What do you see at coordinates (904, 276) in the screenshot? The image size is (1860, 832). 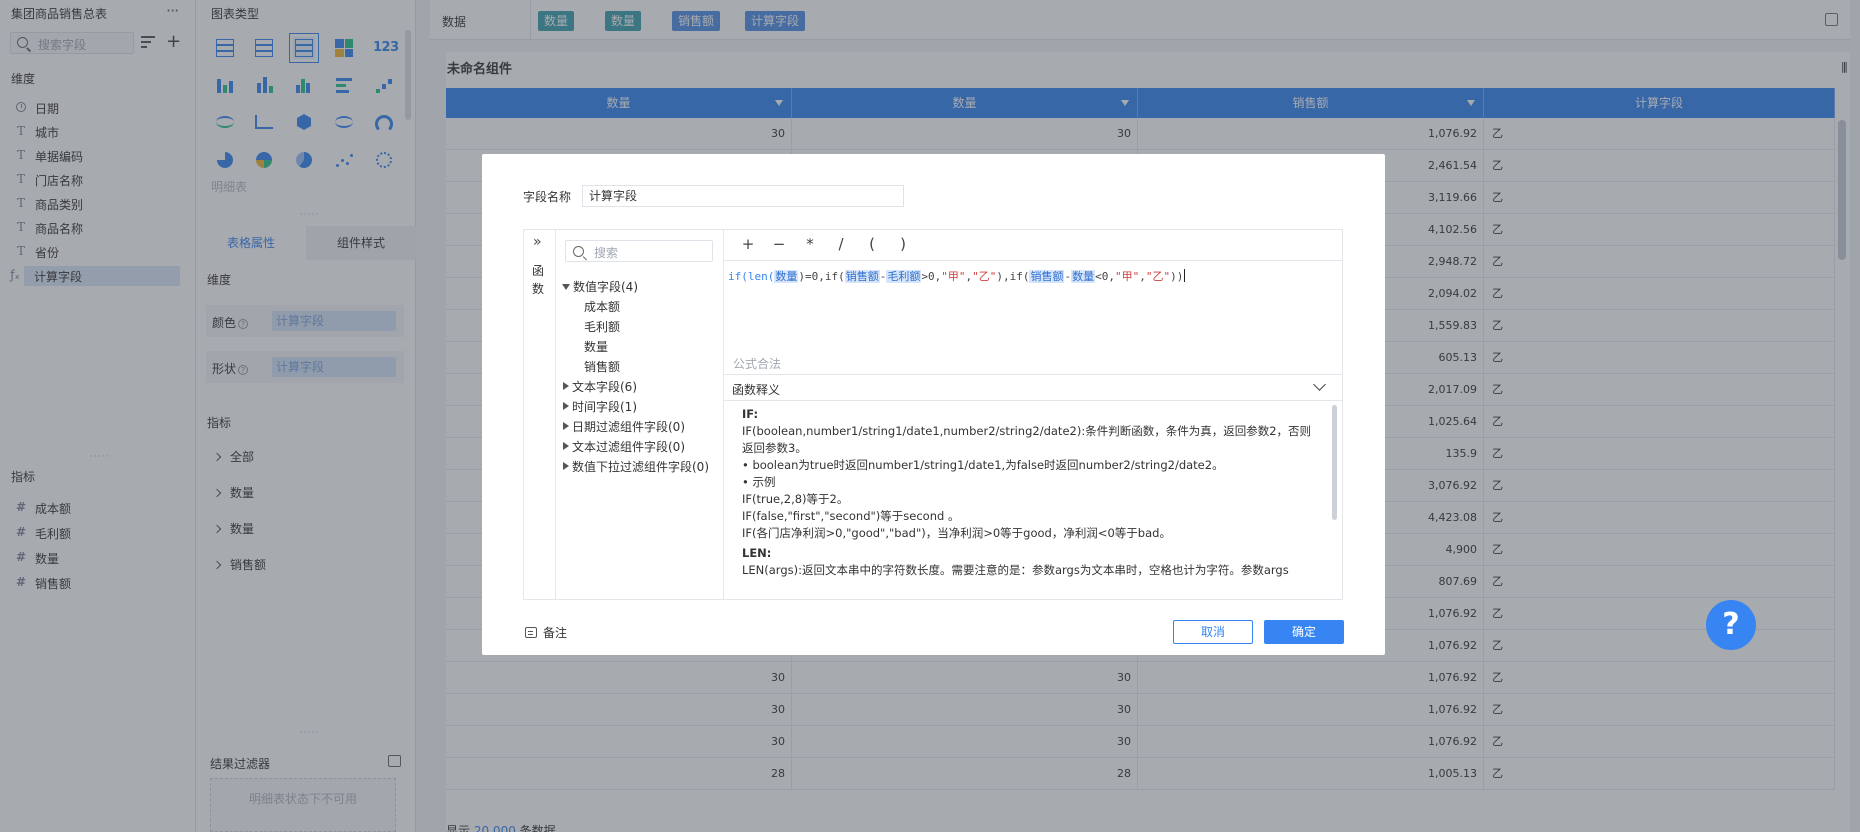 I see `formula-field-token: 毛利额` at bounding box center [904, 276].